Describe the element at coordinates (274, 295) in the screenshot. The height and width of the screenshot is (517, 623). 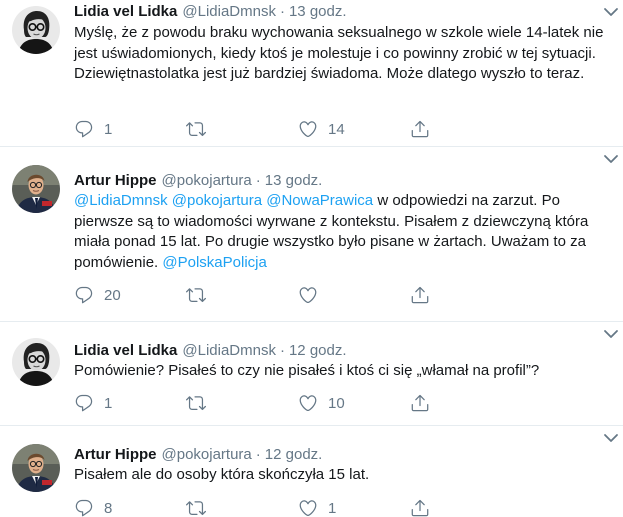
I see `tweet-actions: 20` at that location.